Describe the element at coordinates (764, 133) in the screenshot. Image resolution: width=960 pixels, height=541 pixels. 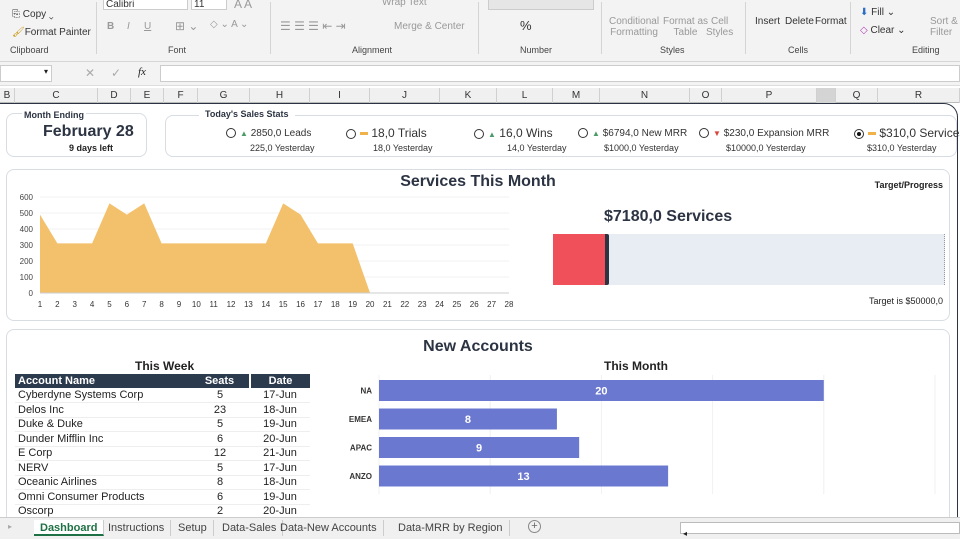
I see `stat-item: ▼ $230,0 Expansion MRR` at that location.